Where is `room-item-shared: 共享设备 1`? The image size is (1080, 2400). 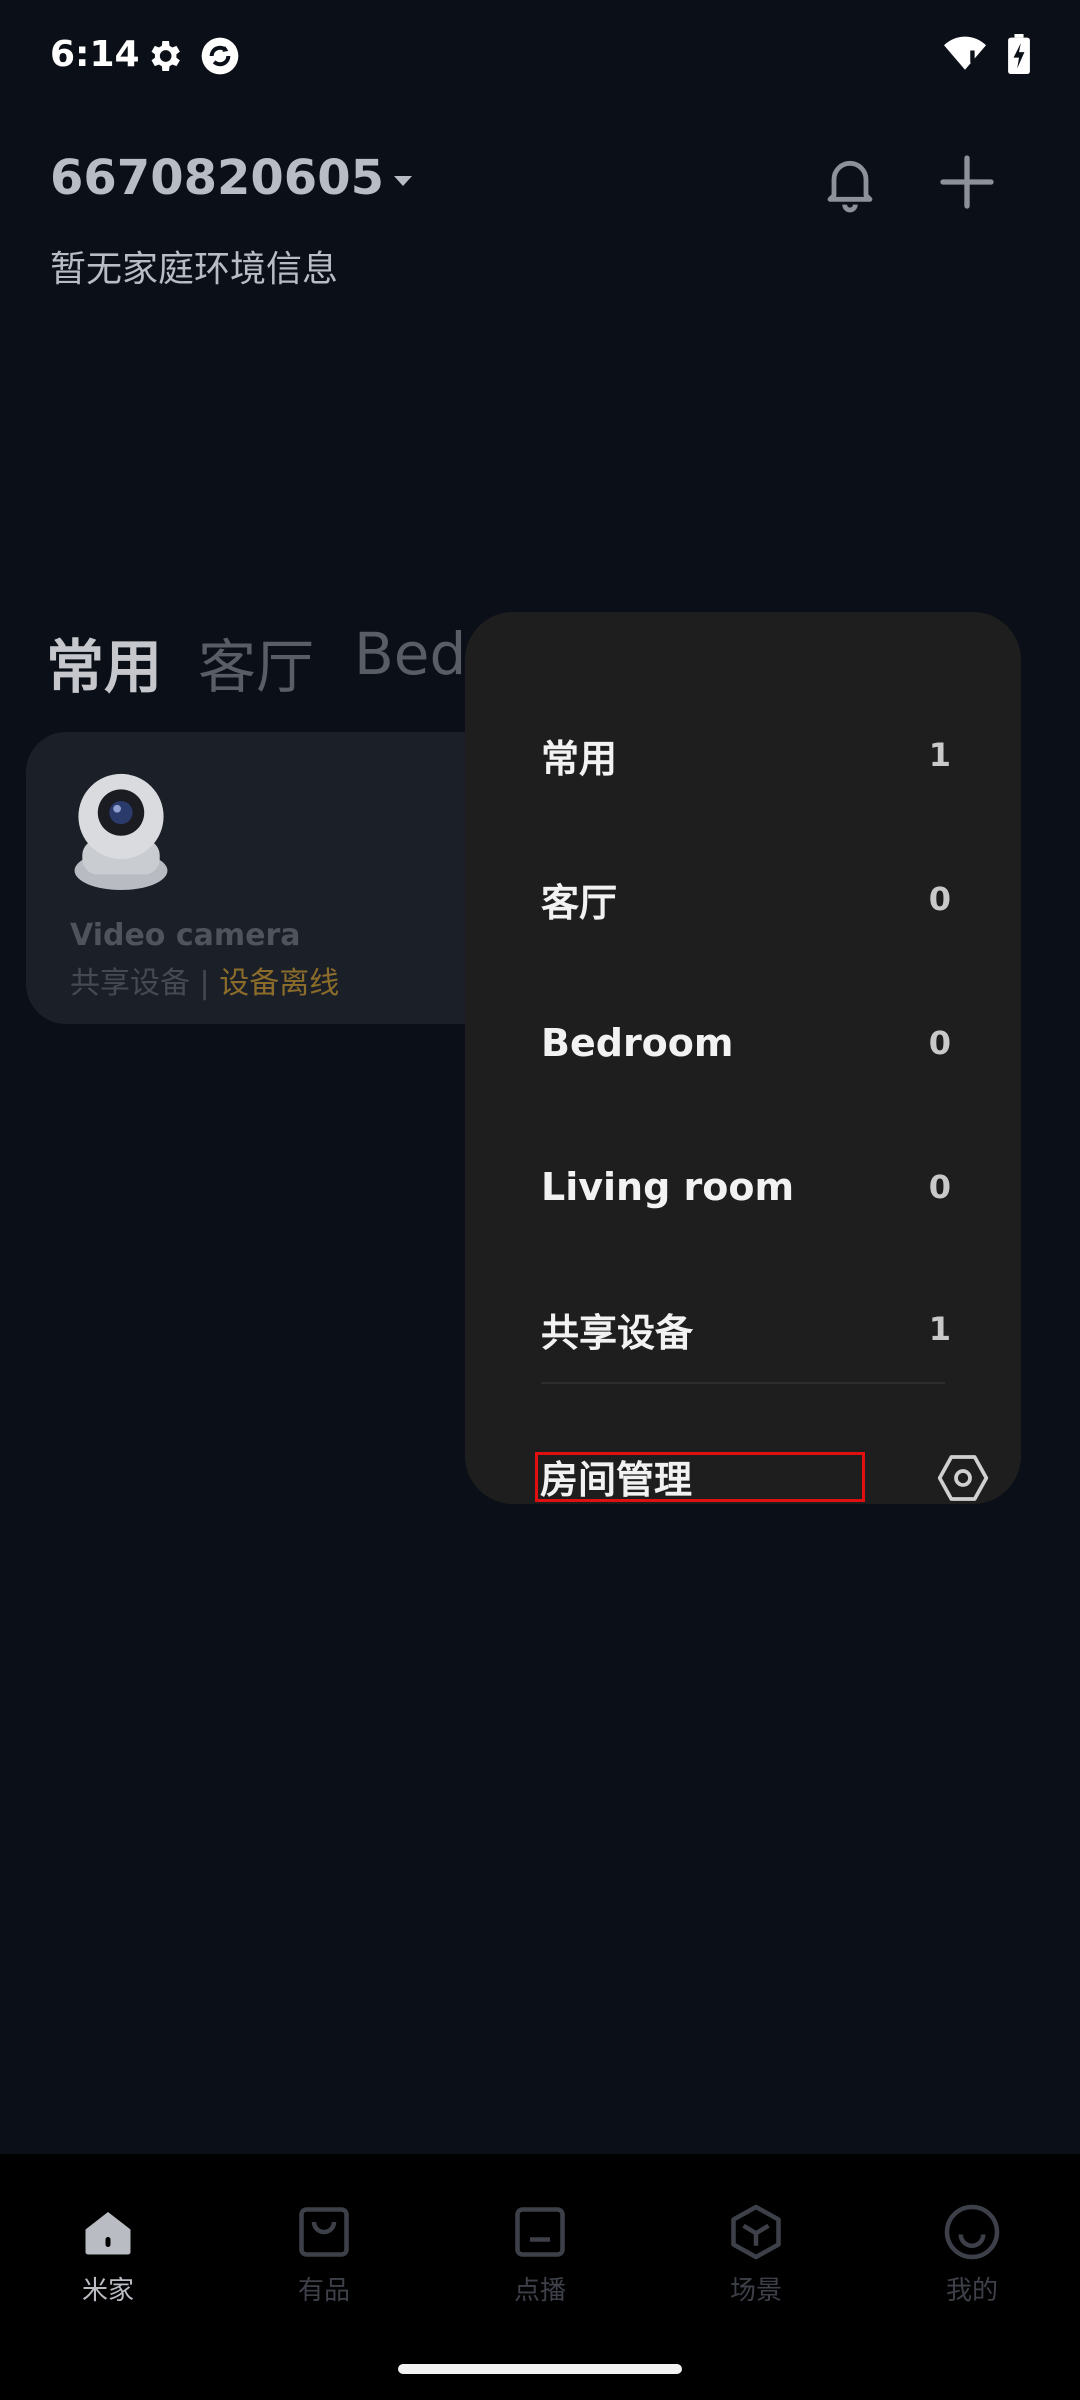 room-item-shared: 共享设备 1 is located at coordinates (743, 1329).